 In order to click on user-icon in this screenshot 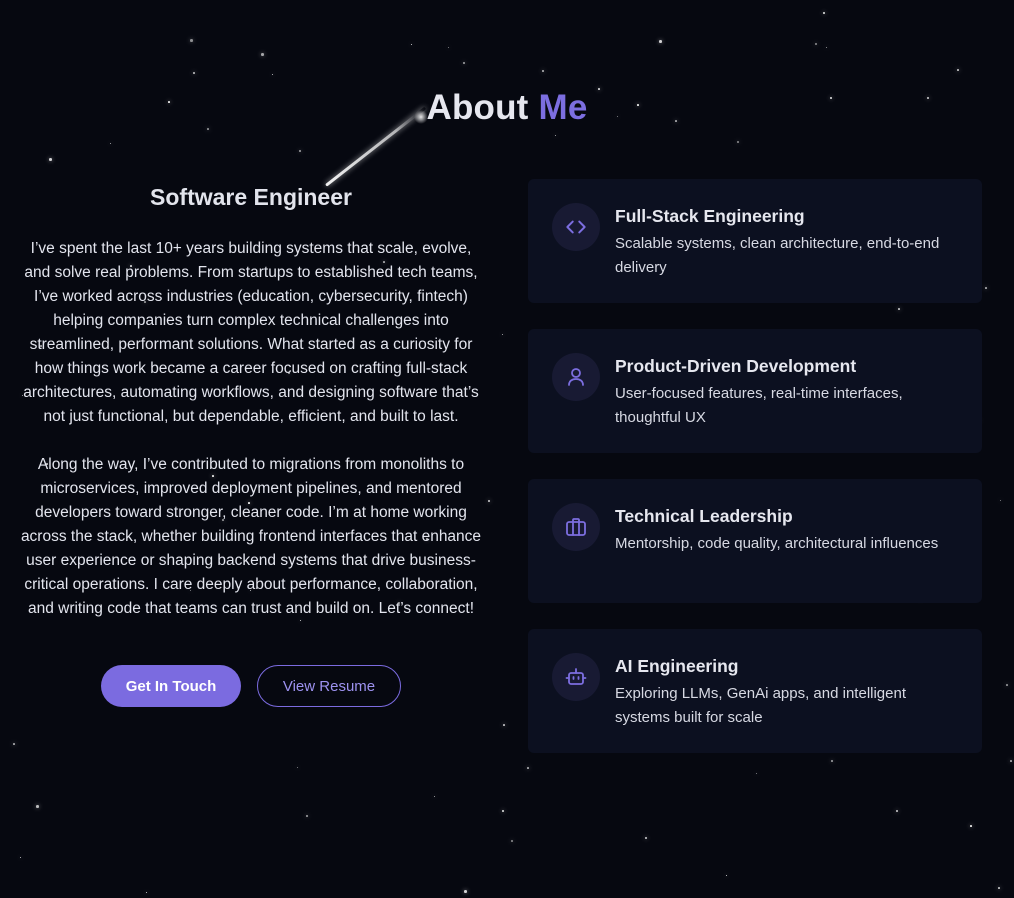, I will do `click(576, 377)`.